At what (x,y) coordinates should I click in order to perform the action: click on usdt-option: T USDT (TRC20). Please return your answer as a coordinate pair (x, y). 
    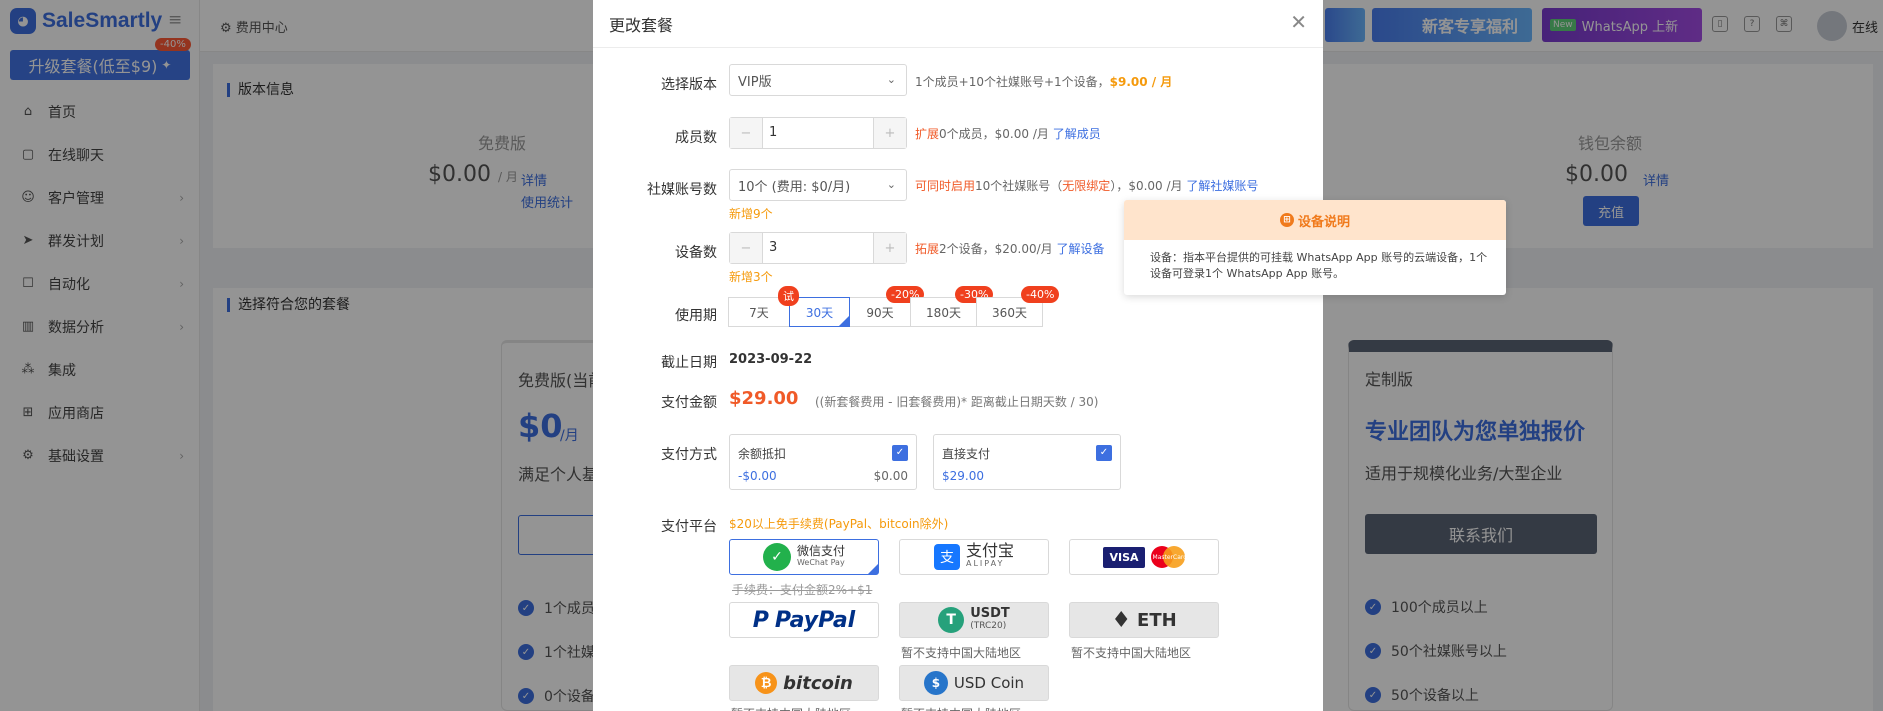
    Looking at the image, I should click on (974, 620).